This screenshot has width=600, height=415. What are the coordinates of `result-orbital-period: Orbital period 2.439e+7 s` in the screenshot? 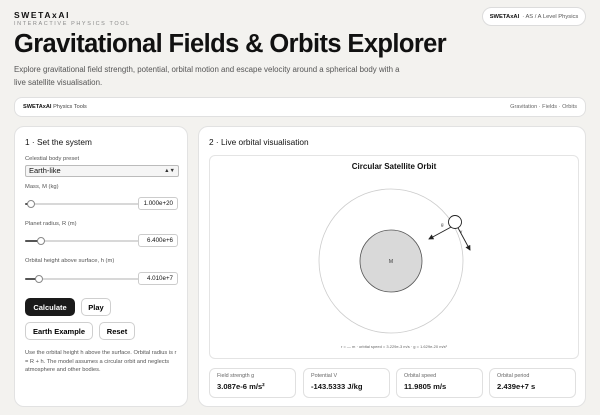 It's located at (532, 383).